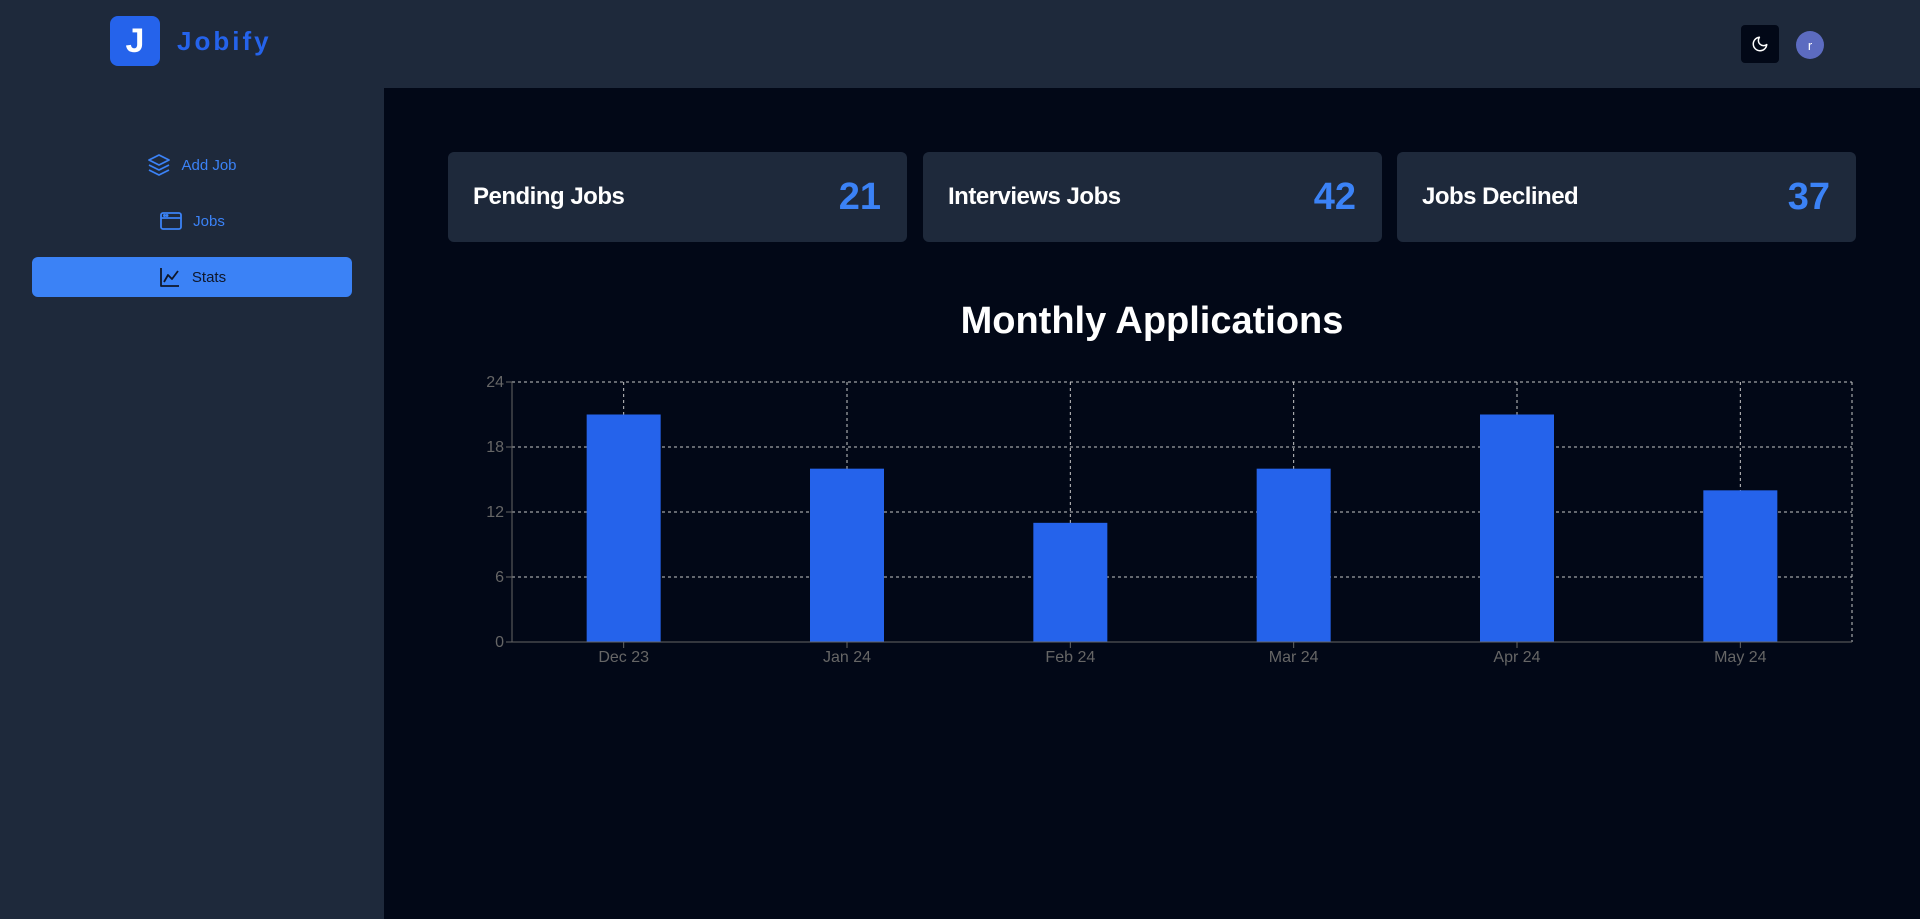  What do you see at coordinates (1740, 657) in the screenshot?
I see `x-tick-label: May 24` at bounding box center [1740, 657].